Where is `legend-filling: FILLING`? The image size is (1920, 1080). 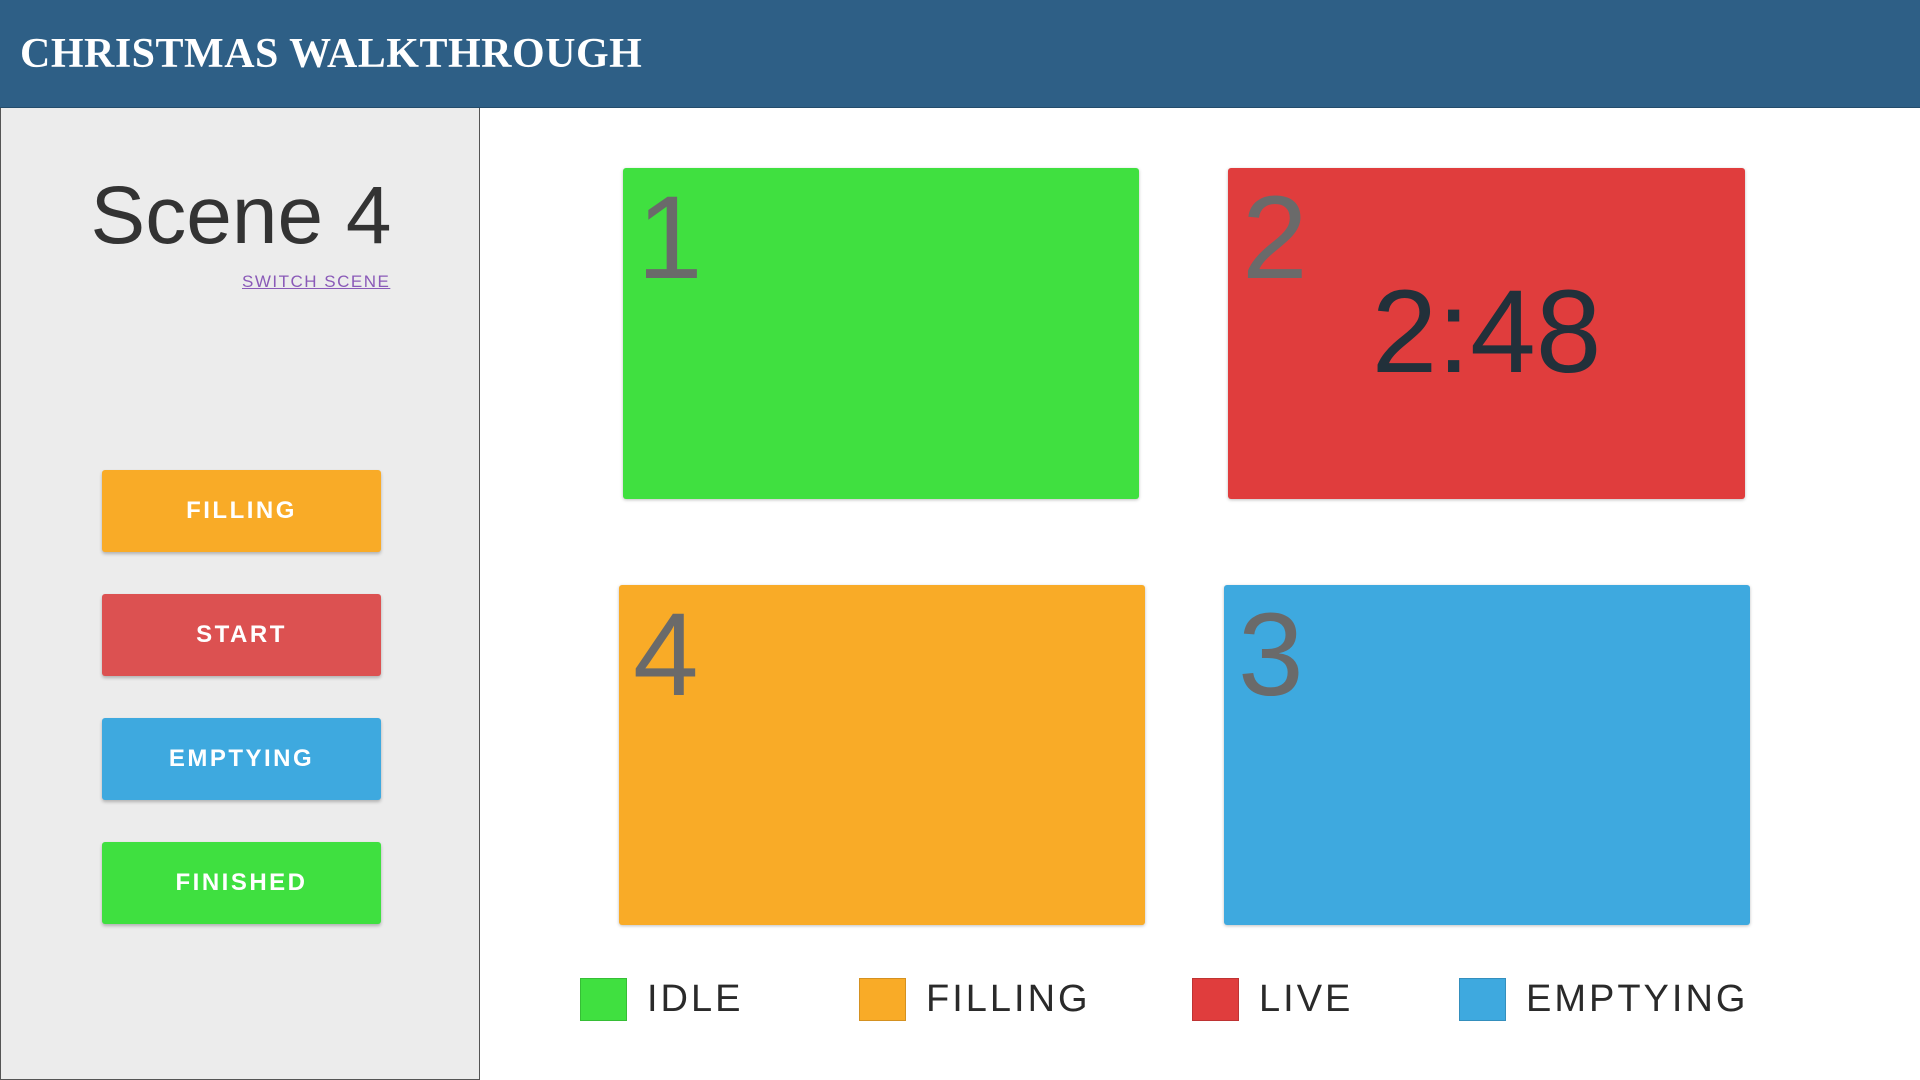 legend-filling: FILLING is located at coordinates (975, 999).